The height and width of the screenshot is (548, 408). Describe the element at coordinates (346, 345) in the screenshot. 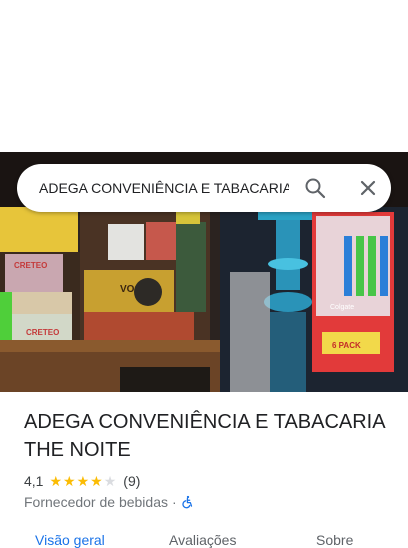

I see `hero-pack-text: 6 PACK` at that location.